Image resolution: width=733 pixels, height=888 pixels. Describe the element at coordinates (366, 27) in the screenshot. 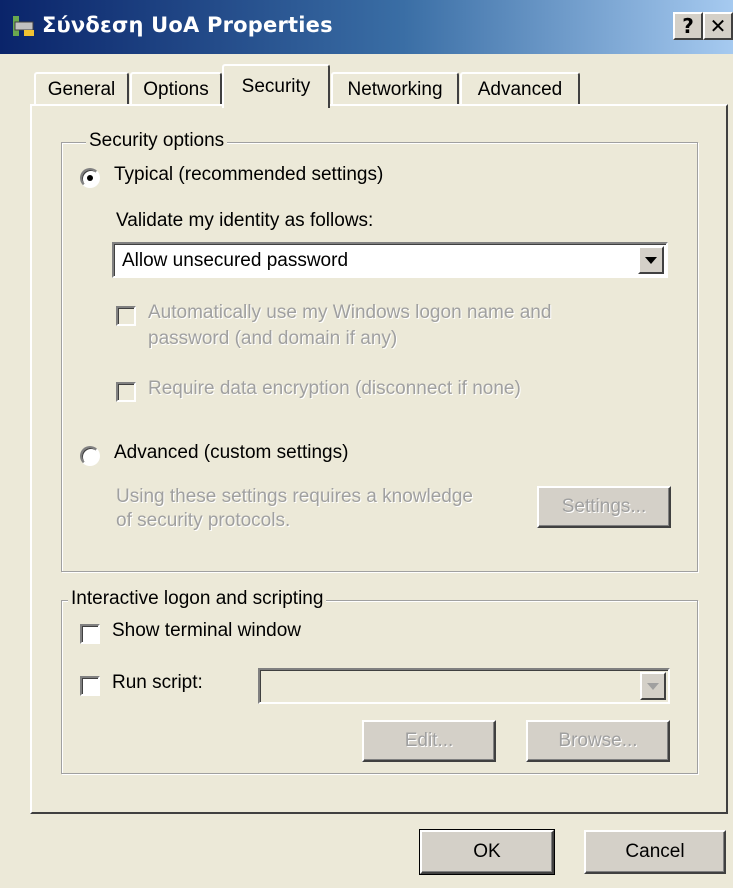

I see `title-bar: Σύνδεση UoA Properties ? ✕` at that location.